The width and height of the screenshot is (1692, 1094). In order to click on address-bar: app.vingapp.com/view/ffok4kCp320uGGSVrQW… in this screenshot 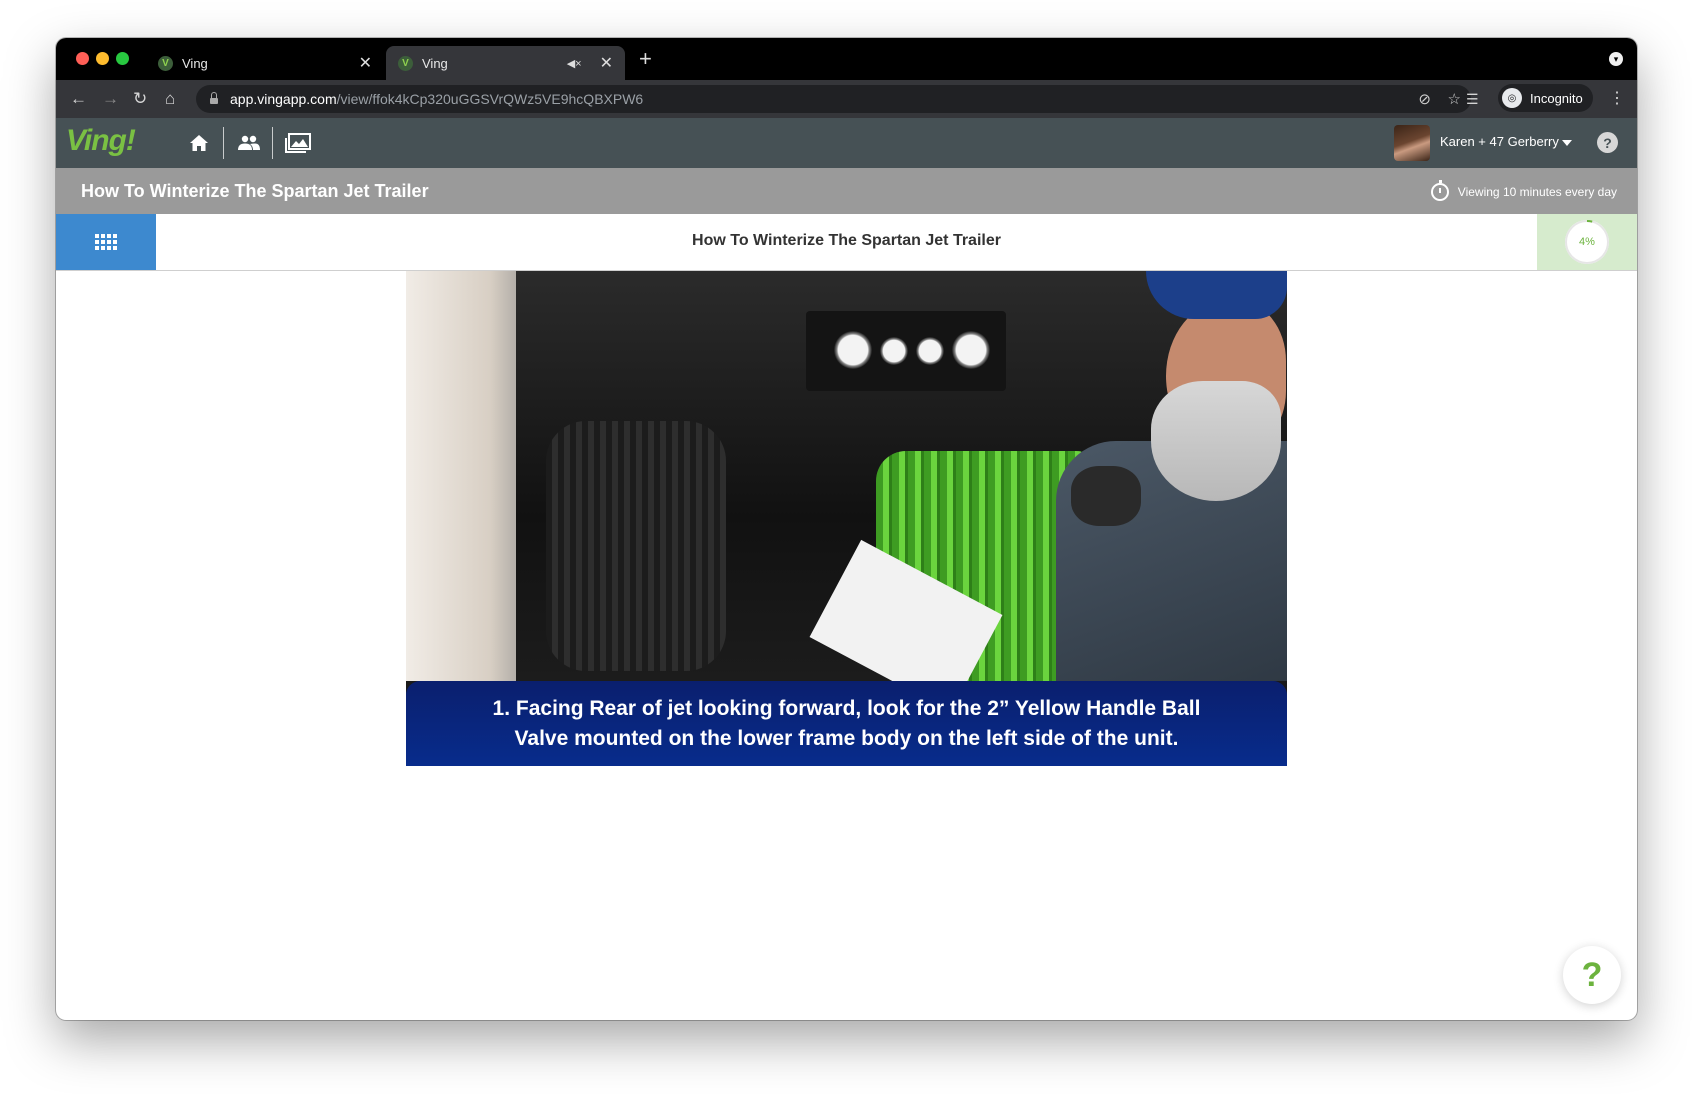, I will do `click(833, 99)`.